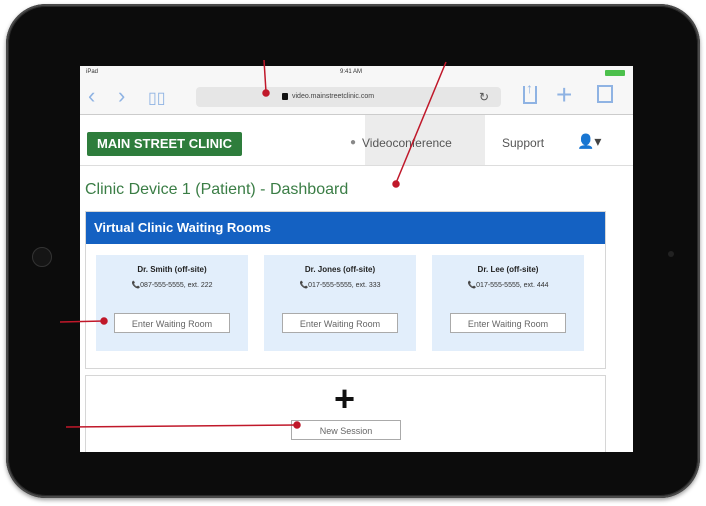 The image size is (706, 506). I want to click on new-session-button: New Session, so click(346, 430).